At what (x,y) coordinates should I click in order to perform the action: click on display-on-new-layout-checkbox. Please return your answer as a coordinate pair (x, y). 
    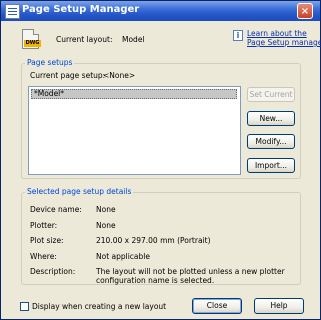
    Looking at the image, I should click on (24, 306).